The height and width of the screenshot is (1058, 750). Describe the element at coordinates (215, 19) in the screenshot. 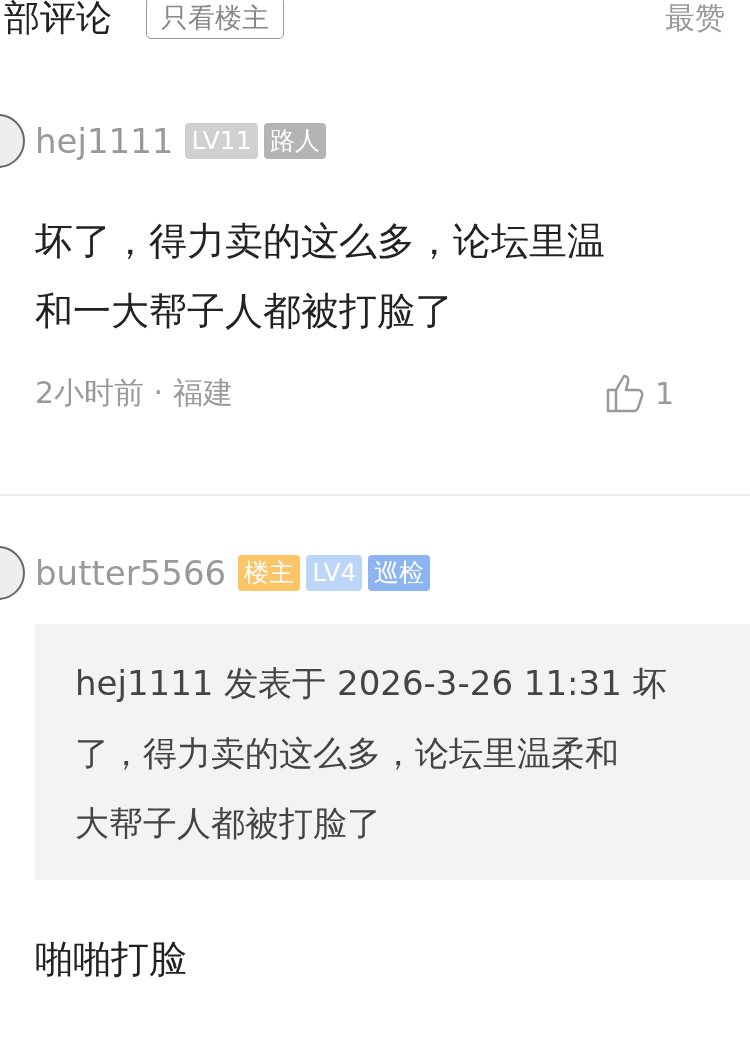

I see `filter-button: 只看楼主` at that location.